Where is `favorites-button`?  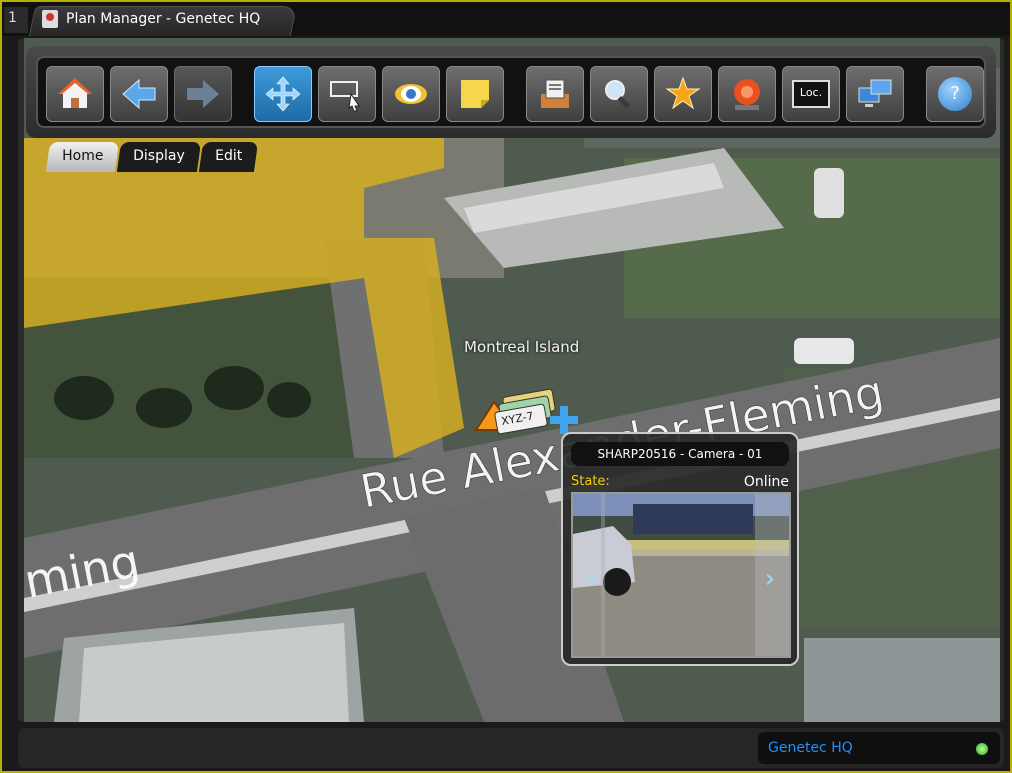 favorites-button is located at coordinates (683, 94).